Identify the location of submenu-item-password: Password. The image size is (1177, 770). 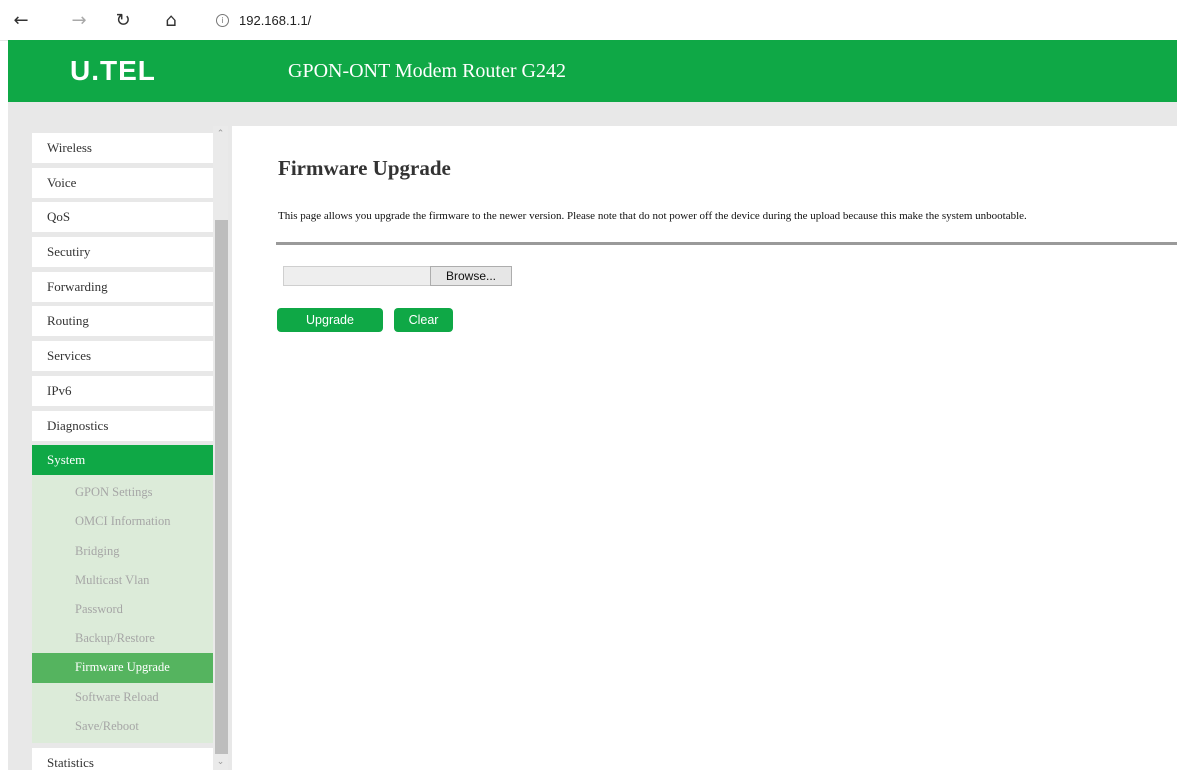
(122, 609).